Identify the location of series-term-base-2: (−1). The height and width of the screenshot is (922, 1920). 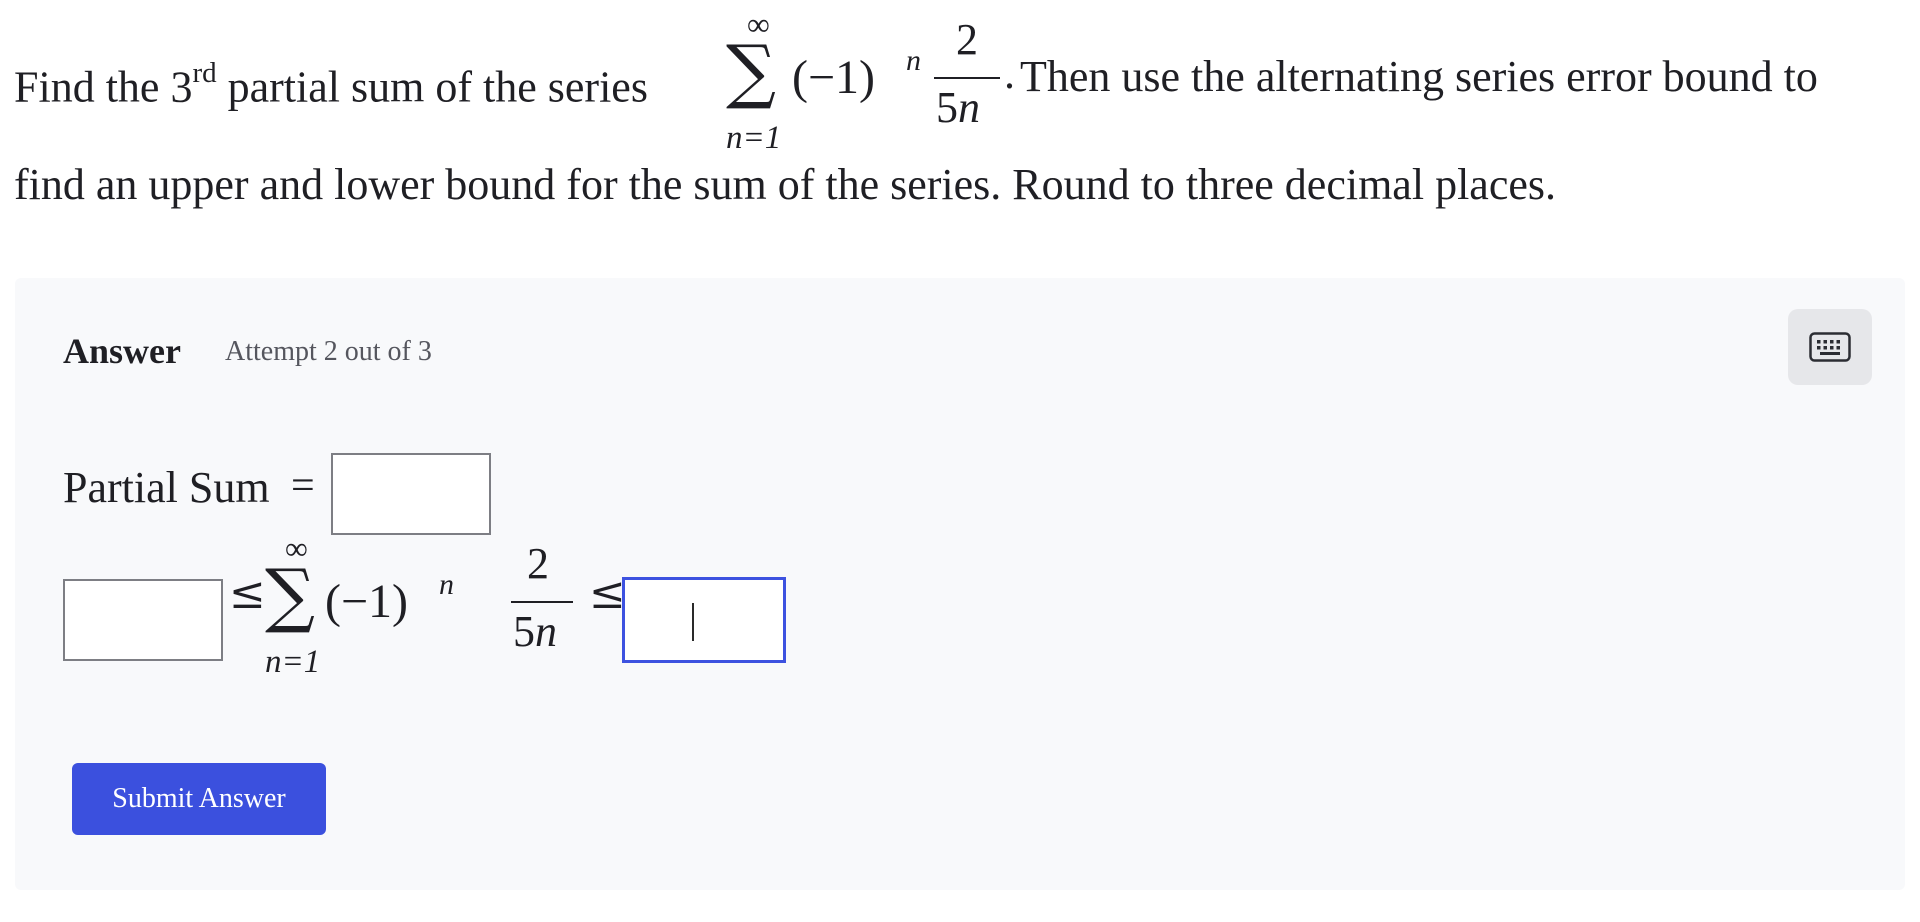
(367, 601).